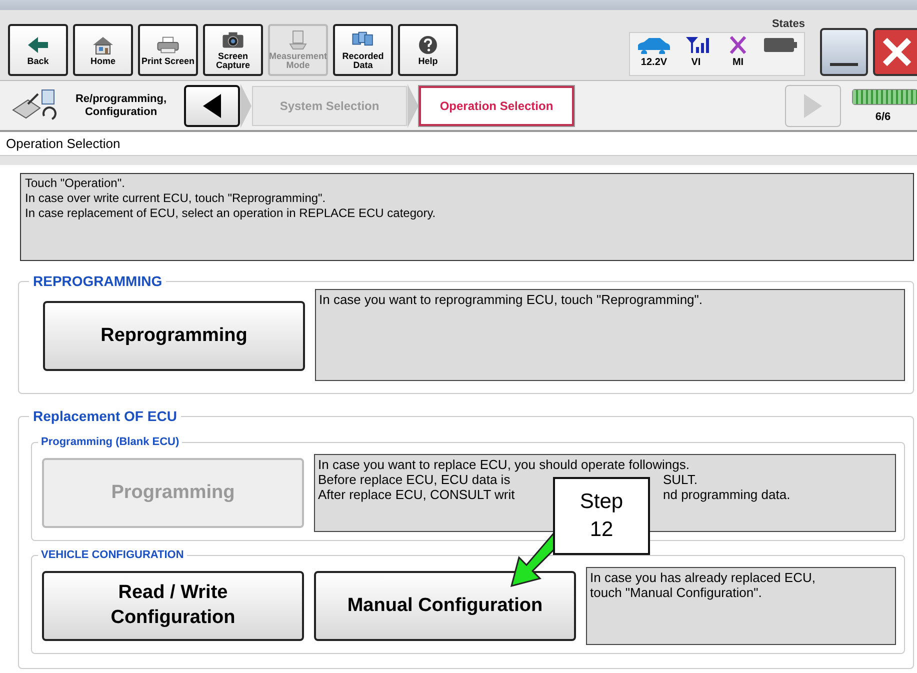 The height and width of the screenshot is (673, 917). Describe the element at coordinates (173, 606) in the screenshot. I see `operation-button: Read / Write Configuration` at that location.